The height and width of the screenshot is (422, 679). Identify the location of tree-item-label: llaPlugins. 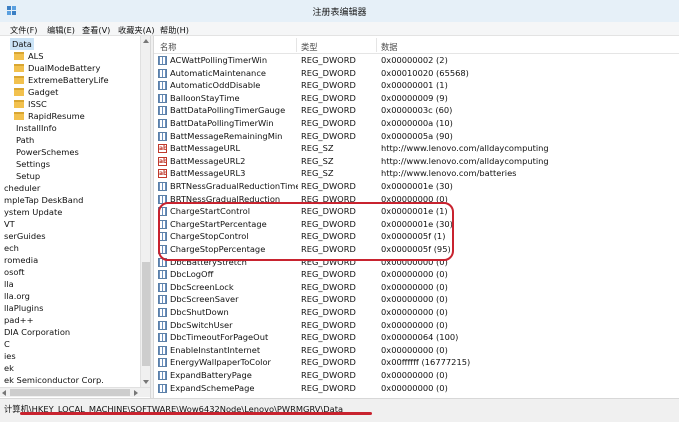
(24, 308).